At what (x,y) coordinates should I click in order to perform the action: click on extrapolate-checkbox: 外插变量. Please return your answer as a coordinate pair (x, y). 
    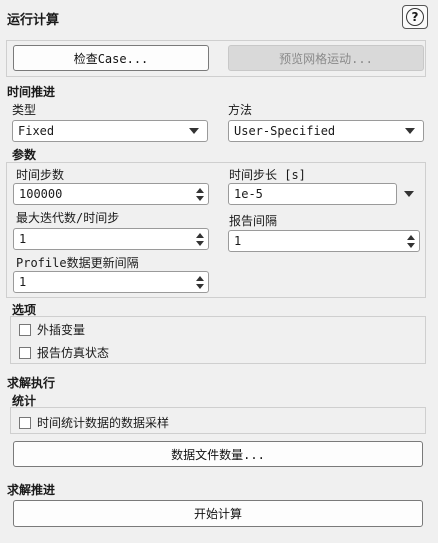
    Looking at the image, I should click on (52, 329).